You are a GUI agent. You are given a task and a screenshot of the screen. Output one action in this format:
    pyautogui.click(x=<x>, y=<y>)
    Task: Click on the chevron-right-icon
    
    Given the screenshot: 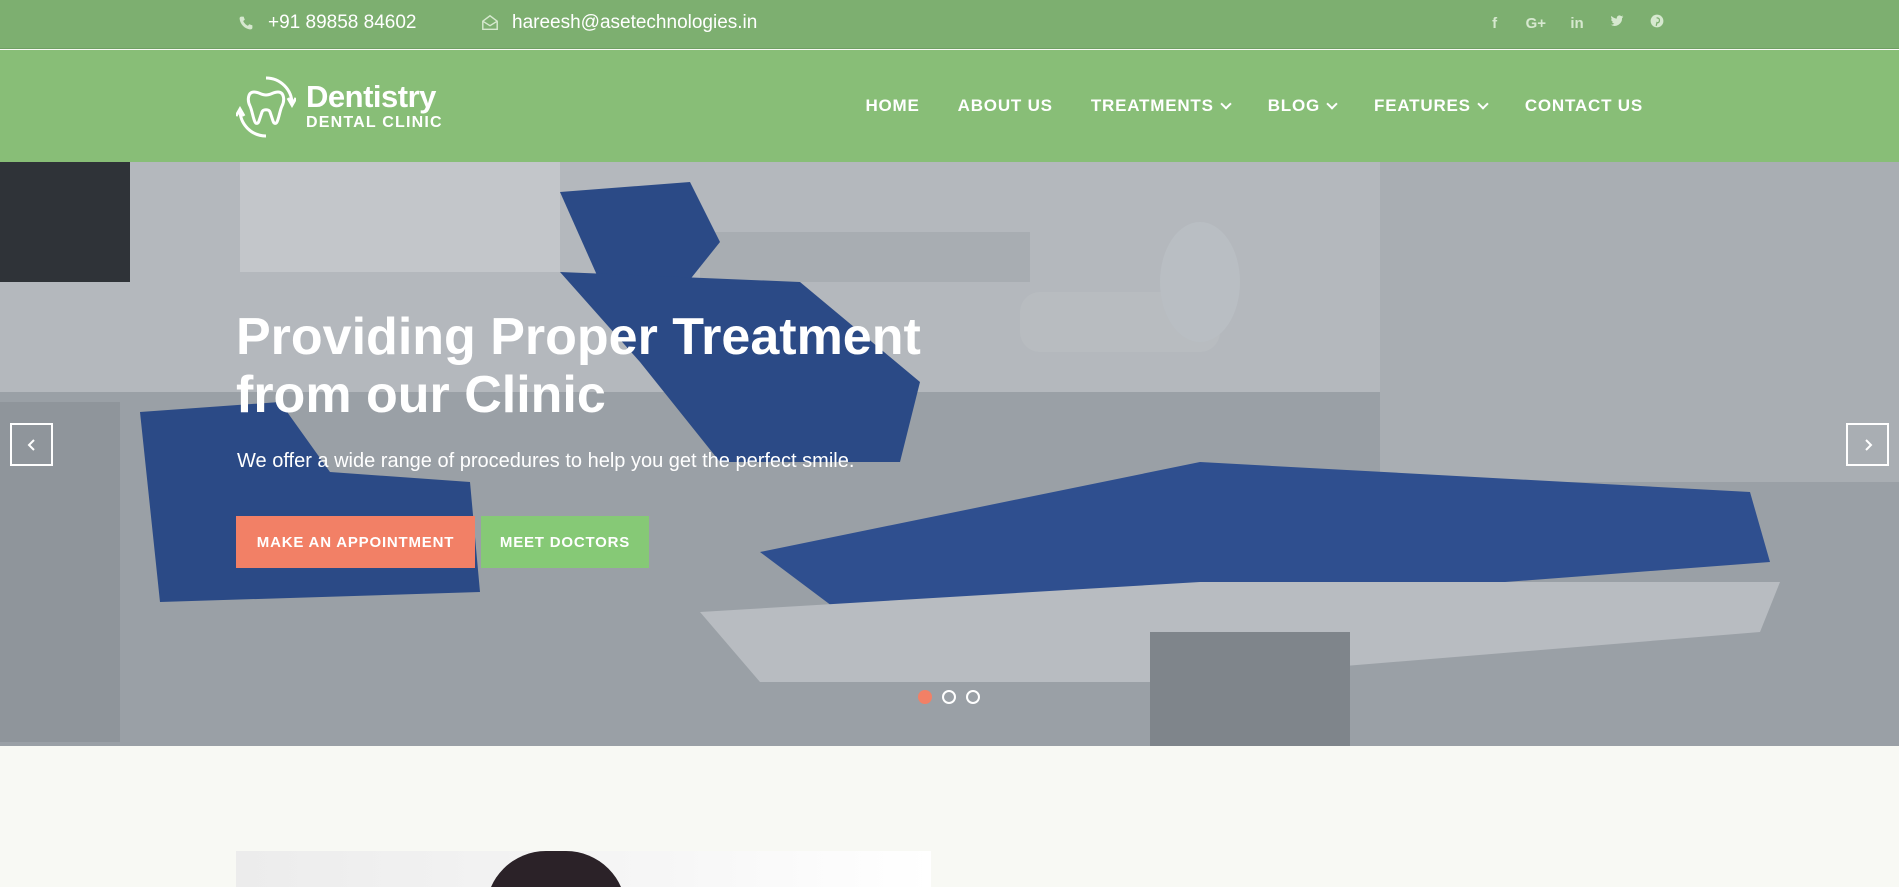 What is the action you would take?
    pyautogui.click(x=1868, y=444)
    